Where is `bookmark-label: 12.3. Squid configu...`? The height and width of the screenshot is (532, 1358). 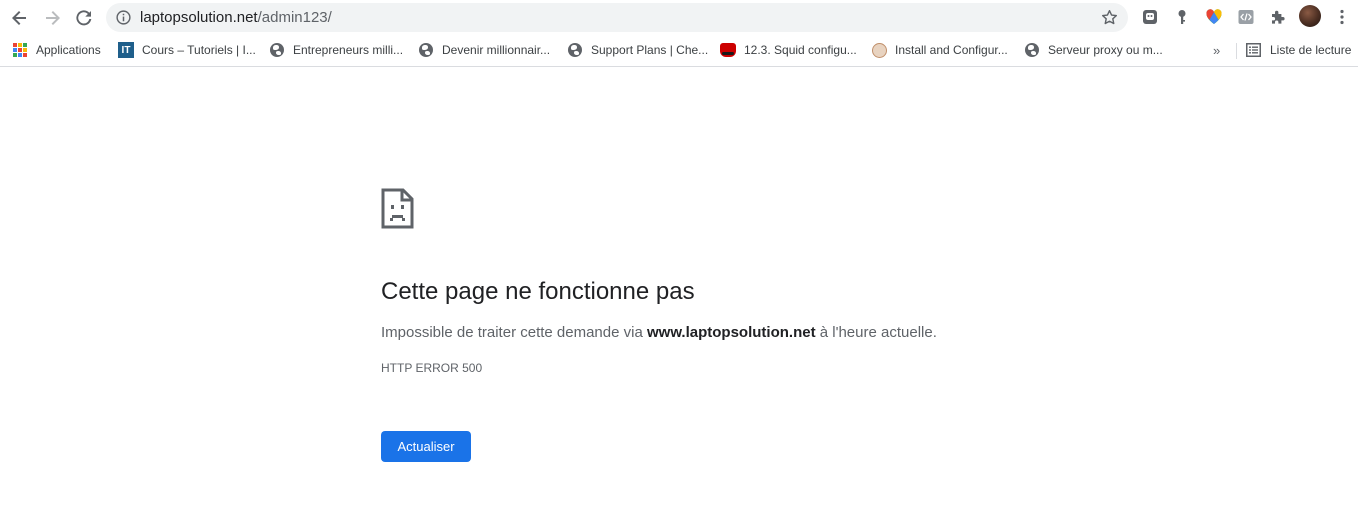 bookmark-label: 12.3. Squid configu... is located at coordinates (800, 50).